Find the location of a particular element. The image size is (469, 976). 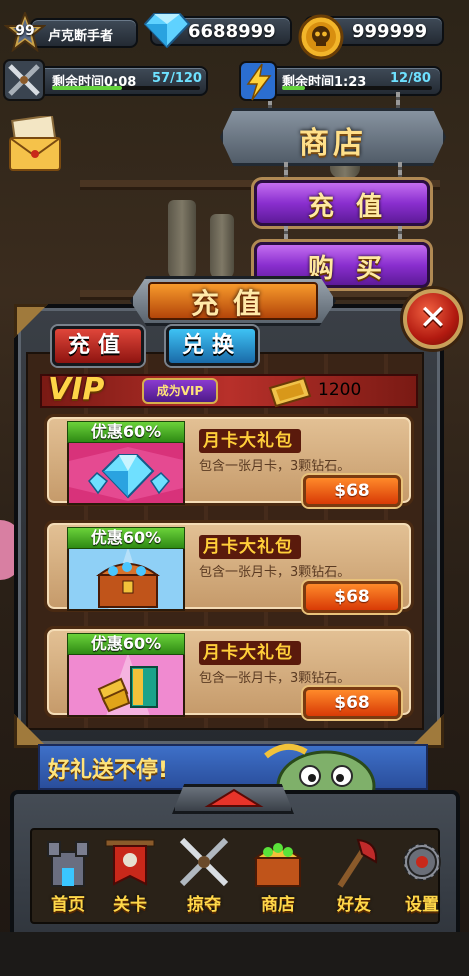

chevron-up-icon is located at coordinates (234, 797).